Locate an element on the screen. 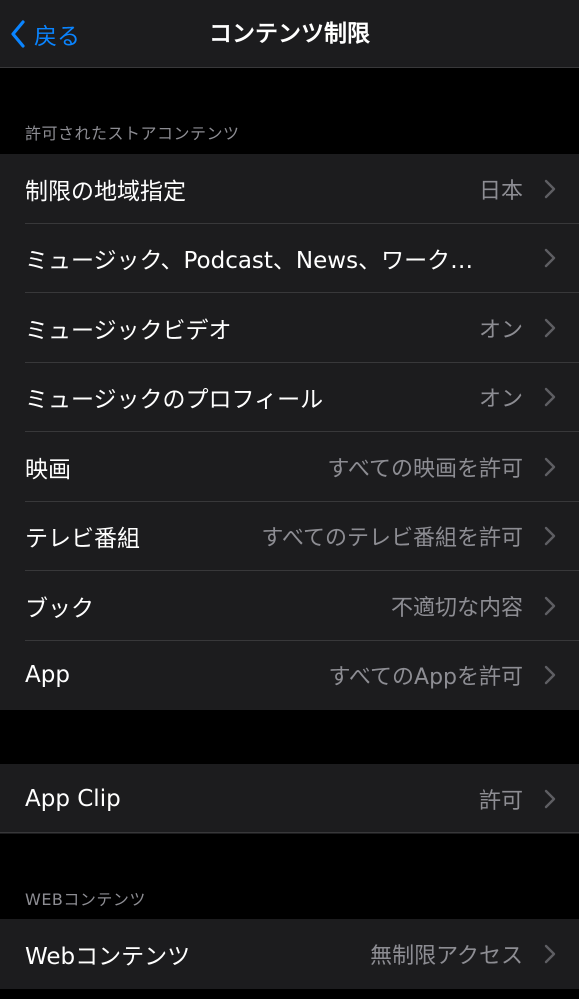  row-web-content: Webコンテンツ 無制限アクセス is located at coordinates (289, 954).